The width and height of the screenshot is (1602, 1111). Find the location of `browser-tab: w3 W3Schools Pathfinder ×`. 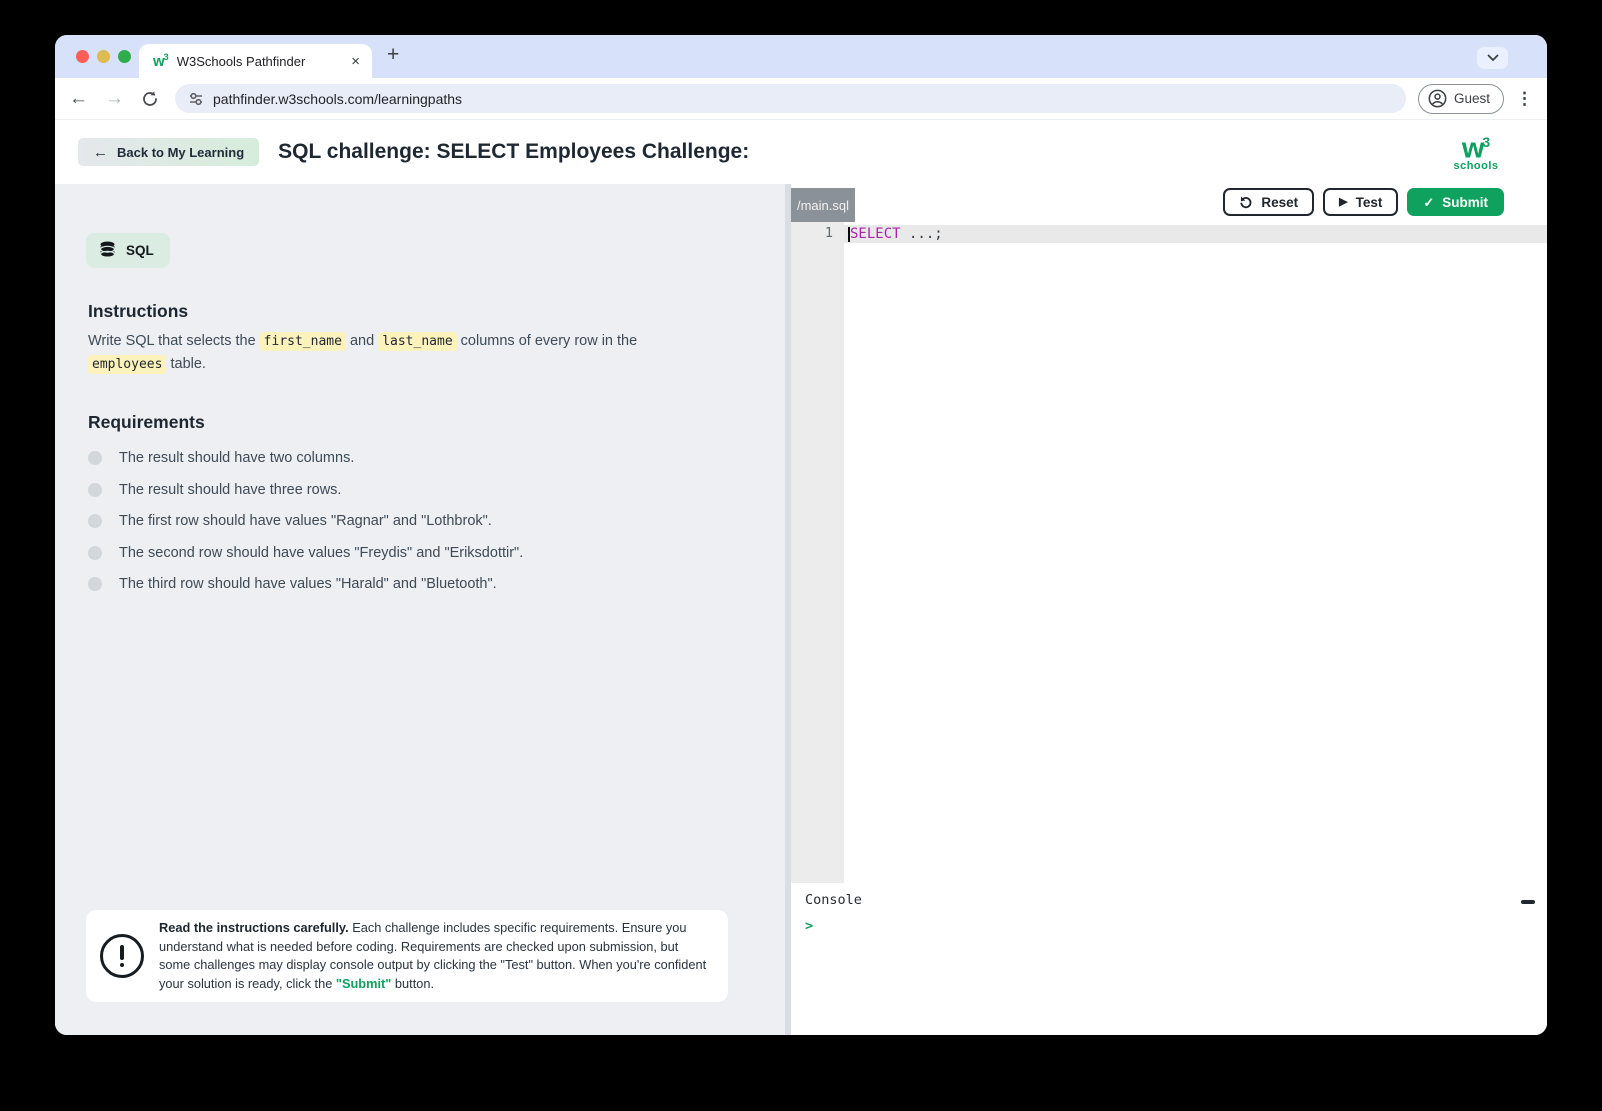

browser-tab: w3 W3Schools Pathfinder × is located at coordinates (255, 61).